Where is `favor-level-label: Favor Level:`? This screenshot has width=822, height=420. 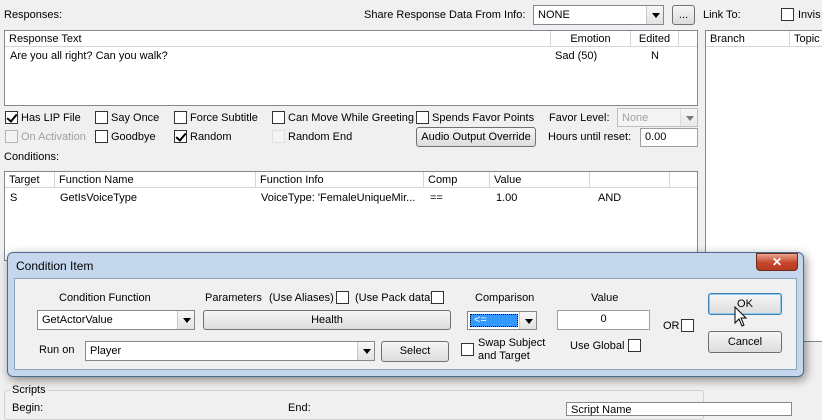 favor-level-label: Favor Level: is located at coordinates (579, 118).